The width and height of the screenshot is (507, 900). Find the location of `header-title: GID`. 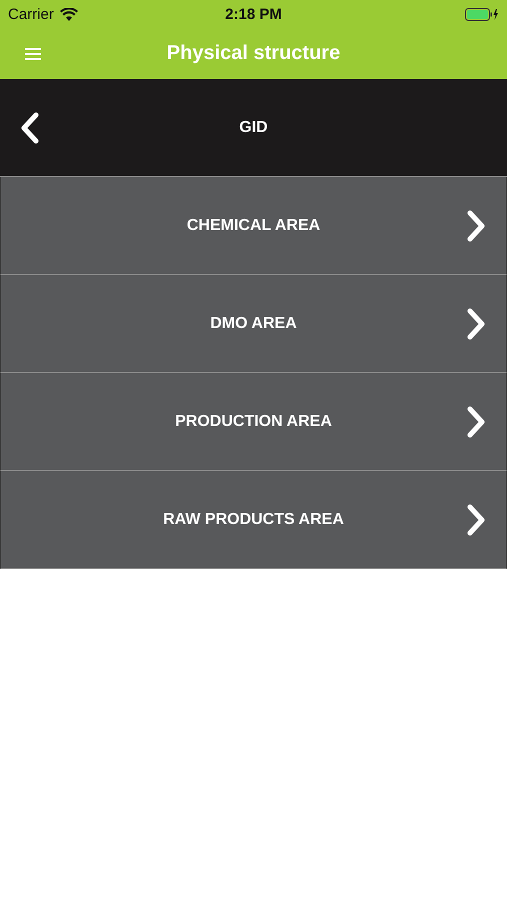

header-title: GID is located at coordinates (253, 127).